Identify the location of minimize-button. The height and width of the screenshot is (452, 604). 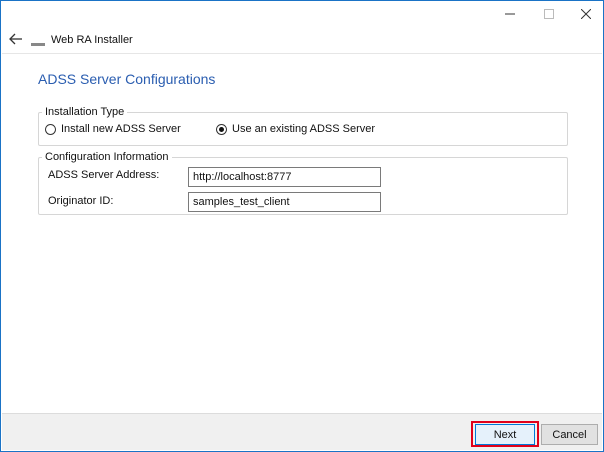
(510, 14).